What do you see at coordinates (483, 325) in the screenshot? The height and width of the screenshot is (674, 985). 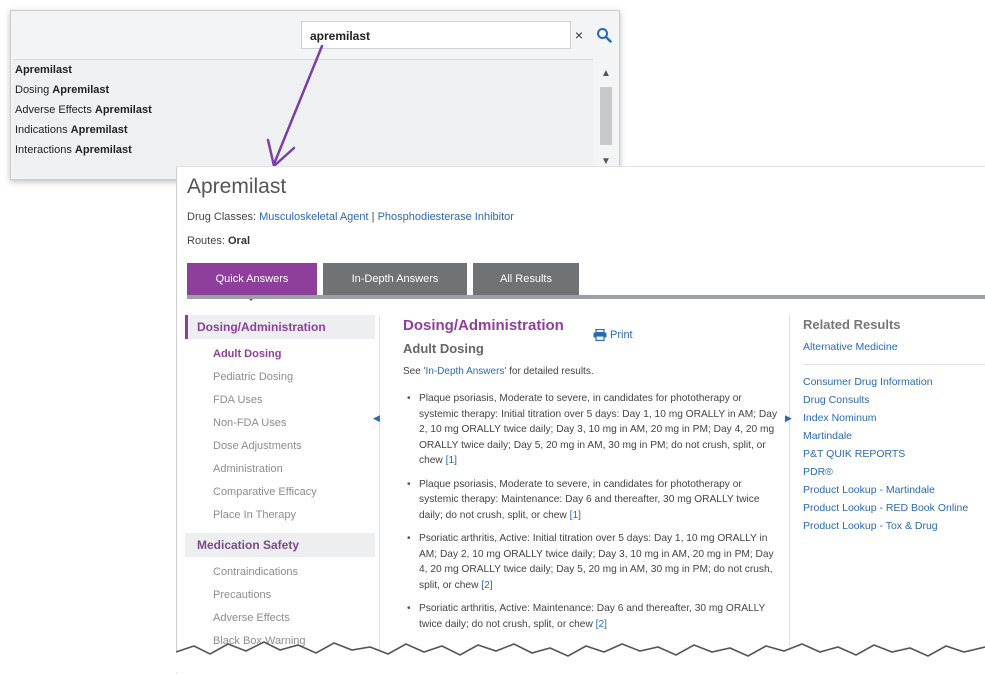 I see `section-heading: Dosing/Administration` at bounding box center [483, 325].